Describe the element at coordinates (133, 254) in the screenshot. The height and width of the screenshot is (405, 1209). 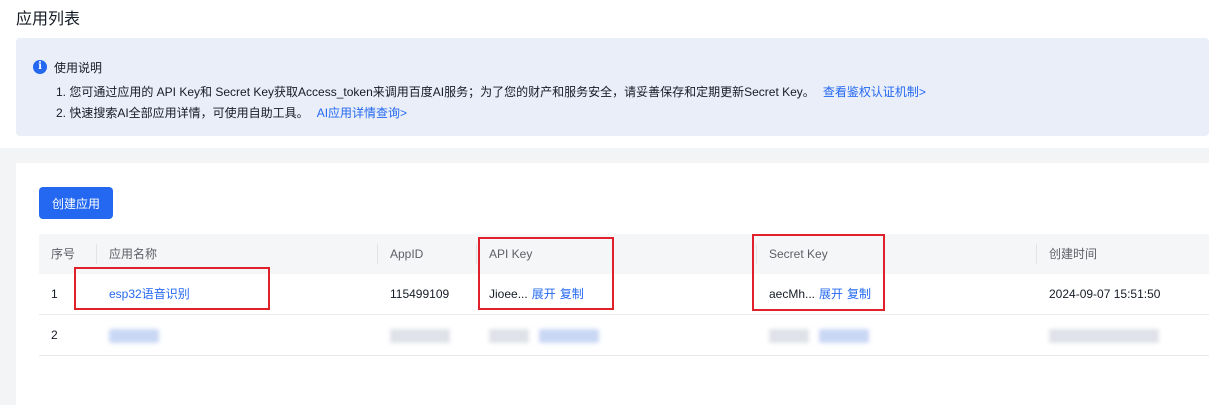
I see `header-app-name: 应用名称` at that location.